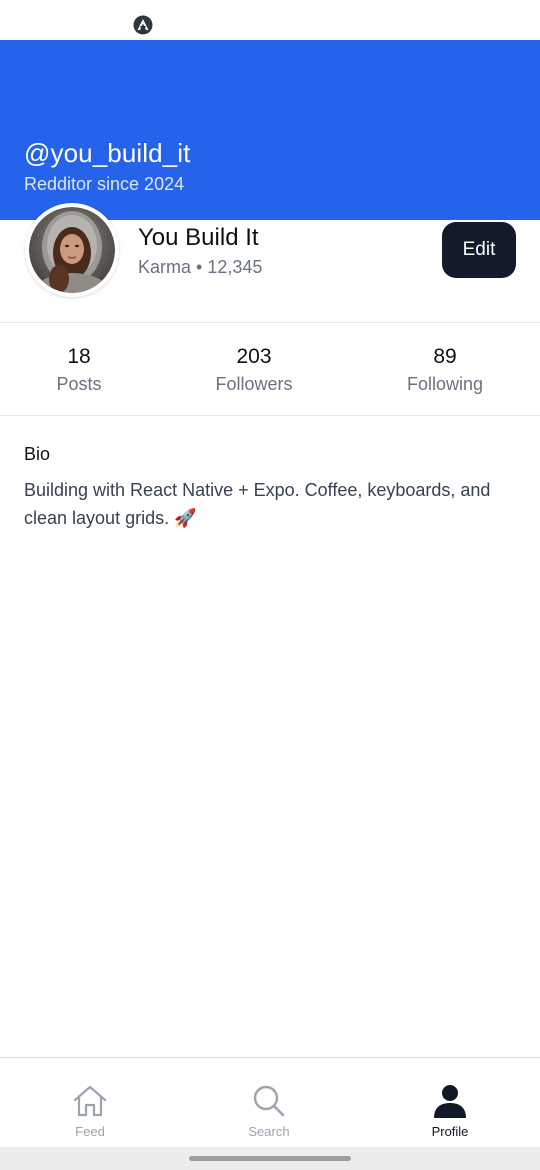 The height and width of the screenshot is (1170, 540). I want to click on bottom-tab-bar: Feed Search Profile, so click(270, 1102).